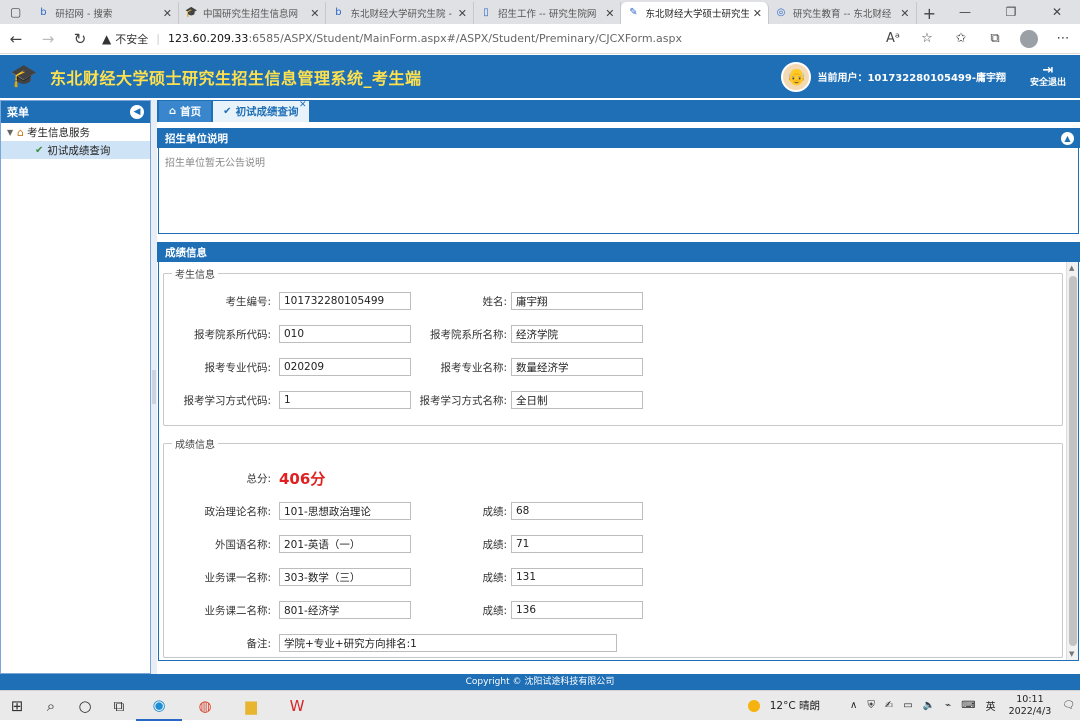 This screenshot has height=721, width=1080. What do you see at coordinates (929, 705) in the screenshot?
I see `volume-icon: 🔈` at bounding box center [929, 705].